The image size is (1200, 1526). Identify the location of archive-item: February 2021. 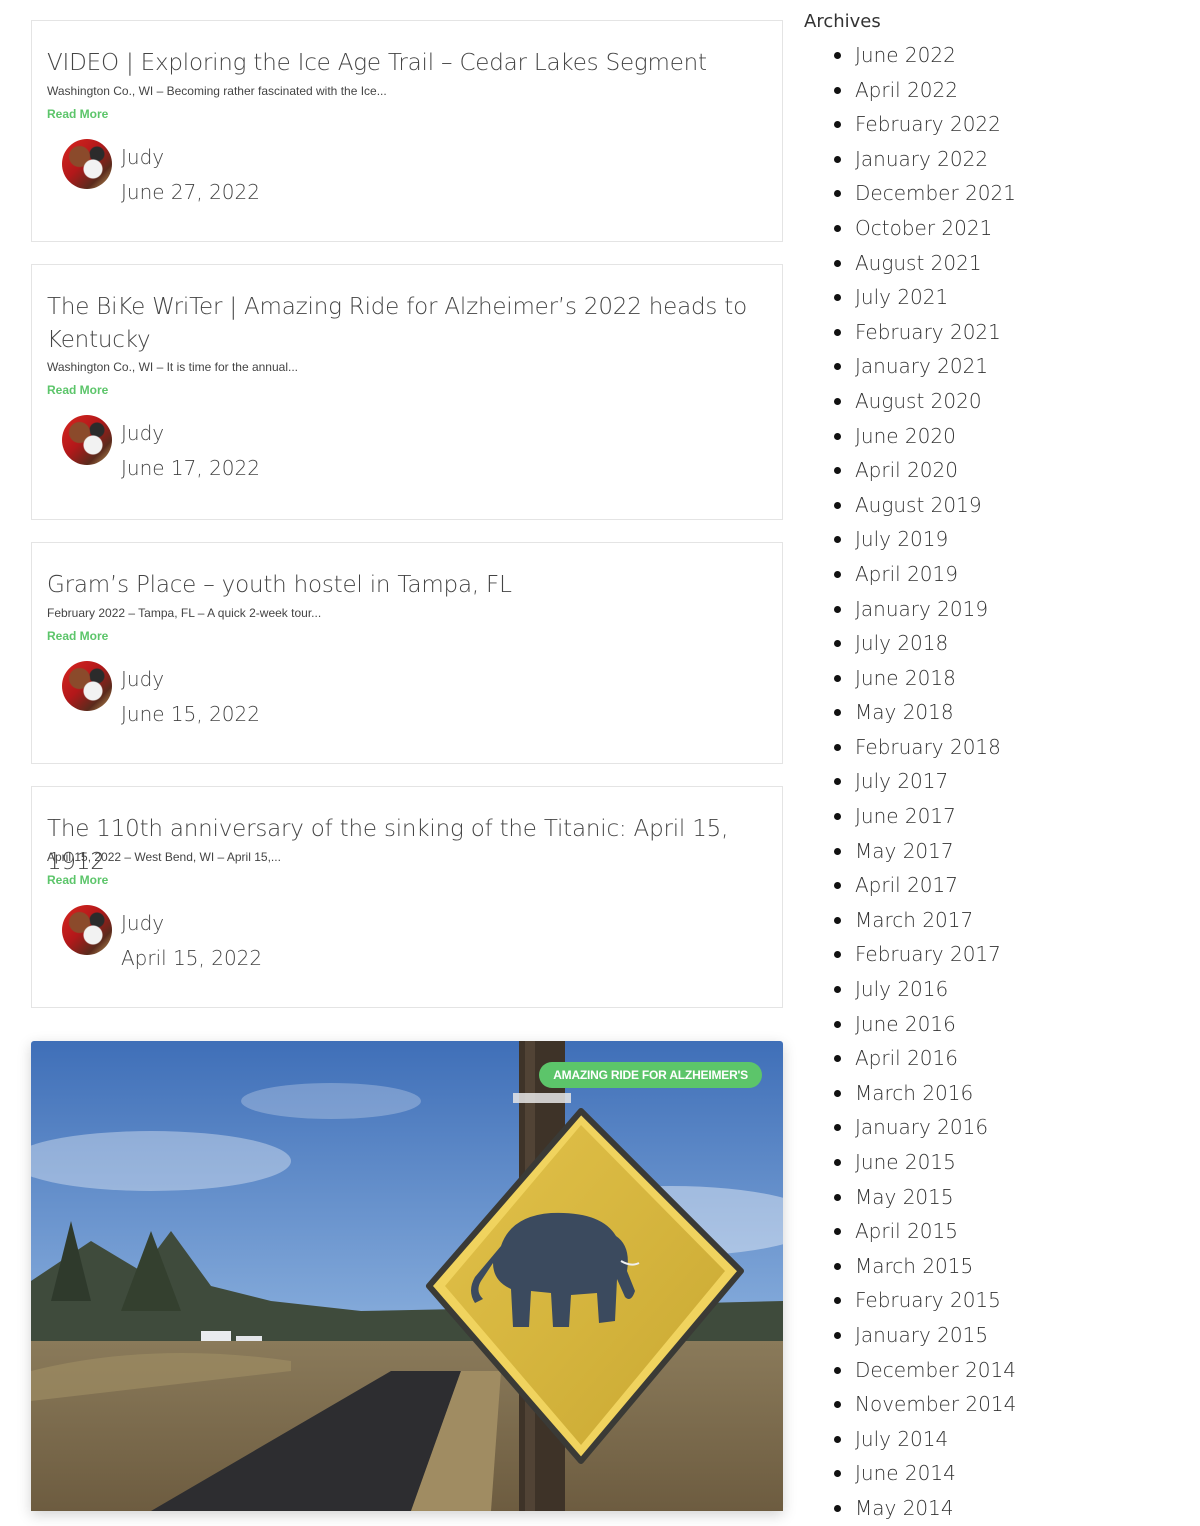
(994, 332).